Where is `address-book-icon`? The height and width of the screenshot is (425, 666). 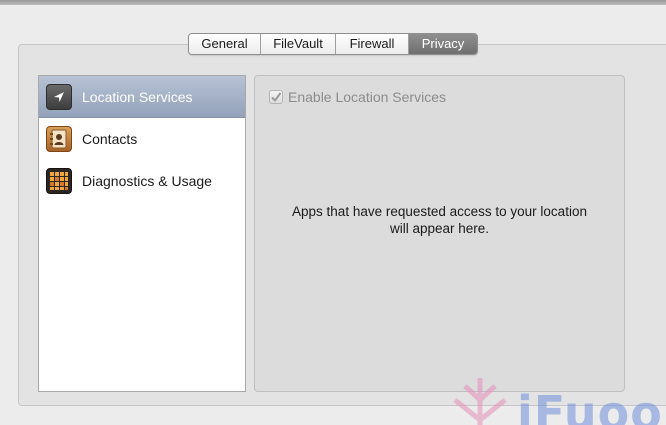 address-book-icon is located at coordinates (59, 139).